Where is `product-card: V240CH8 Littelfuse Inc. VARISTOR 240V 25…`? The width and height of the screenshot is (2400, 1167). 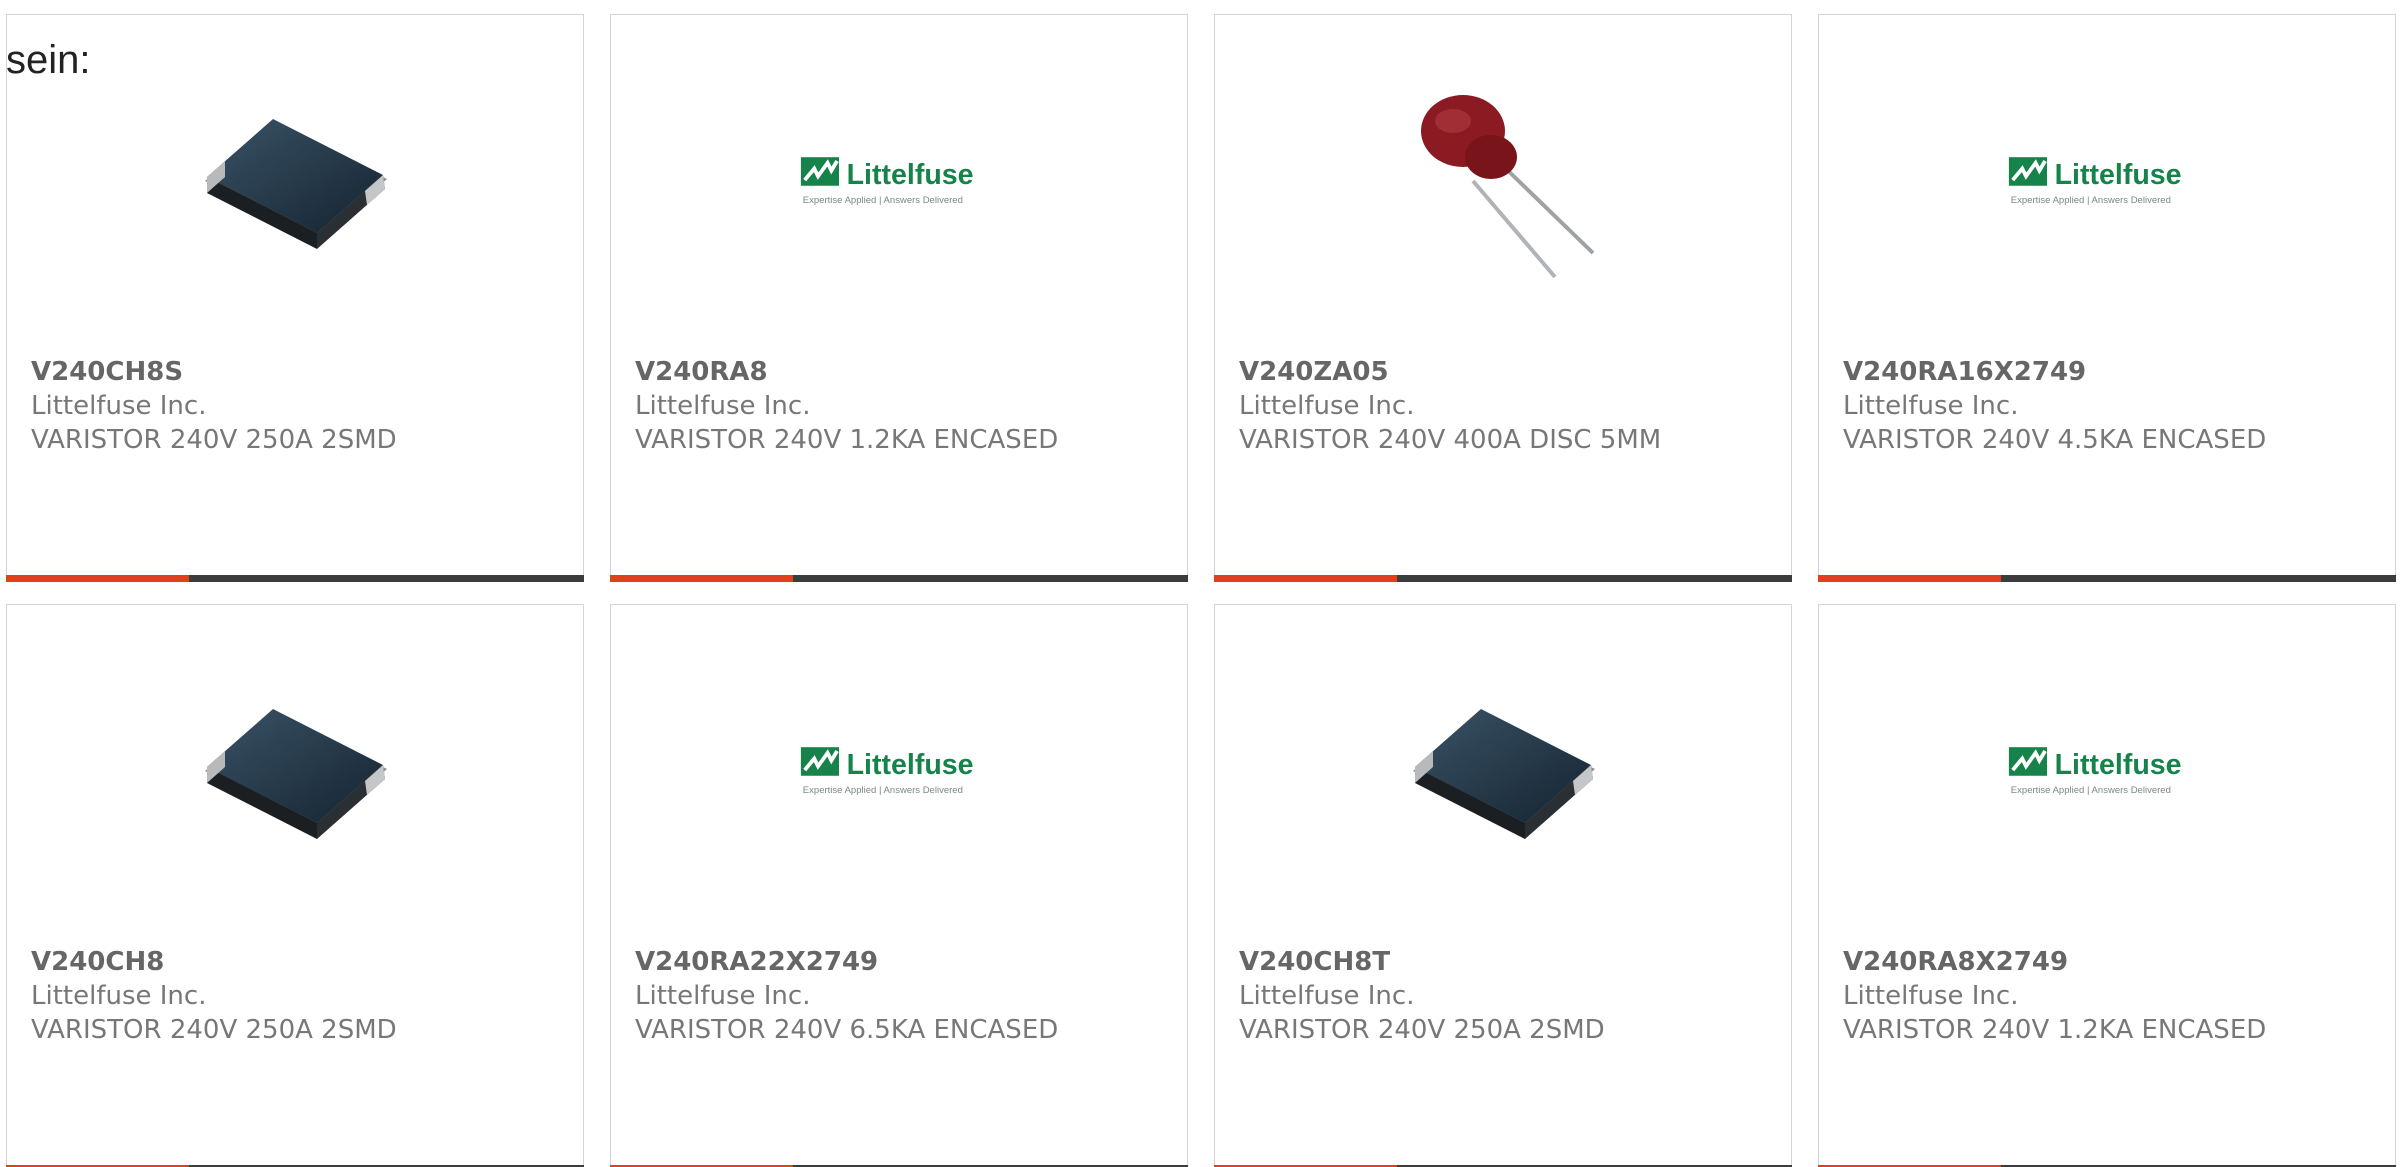 product-card: V240CH8 Littelfuse Inc. VARISTOR 240V 25… is located at coordinates (295, 885).